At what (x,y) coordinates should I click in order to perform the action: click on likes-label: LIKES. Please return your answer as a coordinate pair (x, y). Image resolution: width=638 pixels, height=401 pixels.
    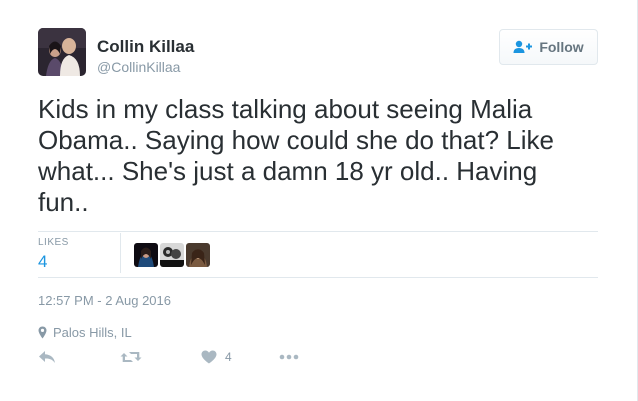
    Looking at the image, I should click on (53, 242).